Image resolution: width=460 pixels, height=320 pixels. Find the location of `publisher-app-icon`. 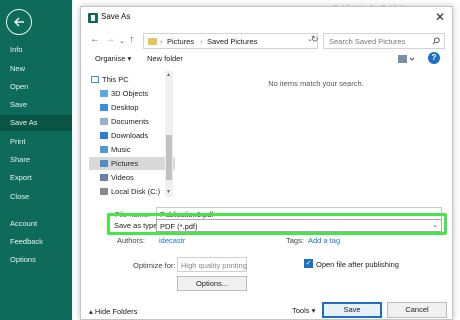

publisher-app-icon is located at coordinates (93, 18).